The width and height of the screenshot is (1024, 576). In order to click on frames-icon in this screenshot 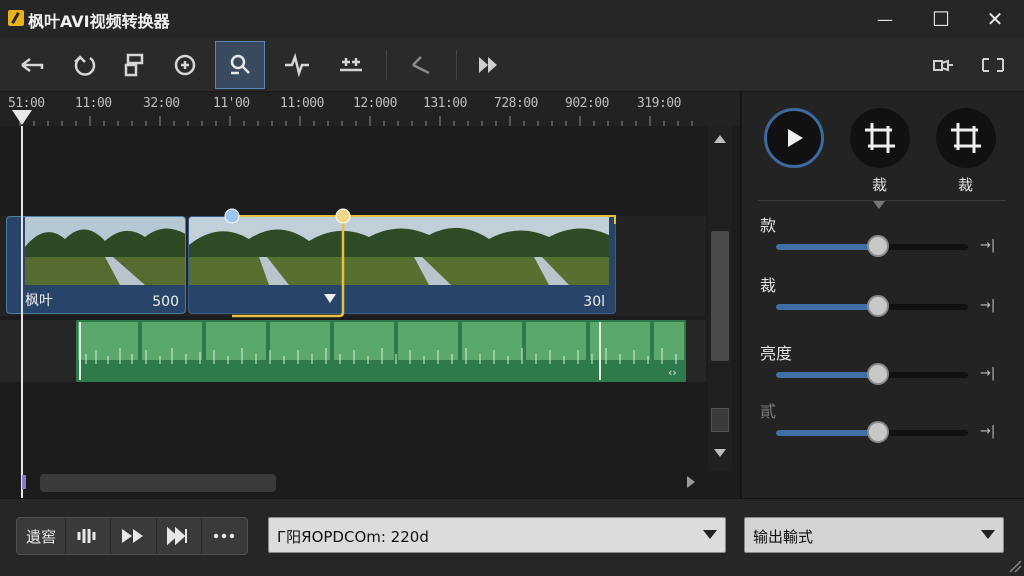, I will do `click(86, 536)`.